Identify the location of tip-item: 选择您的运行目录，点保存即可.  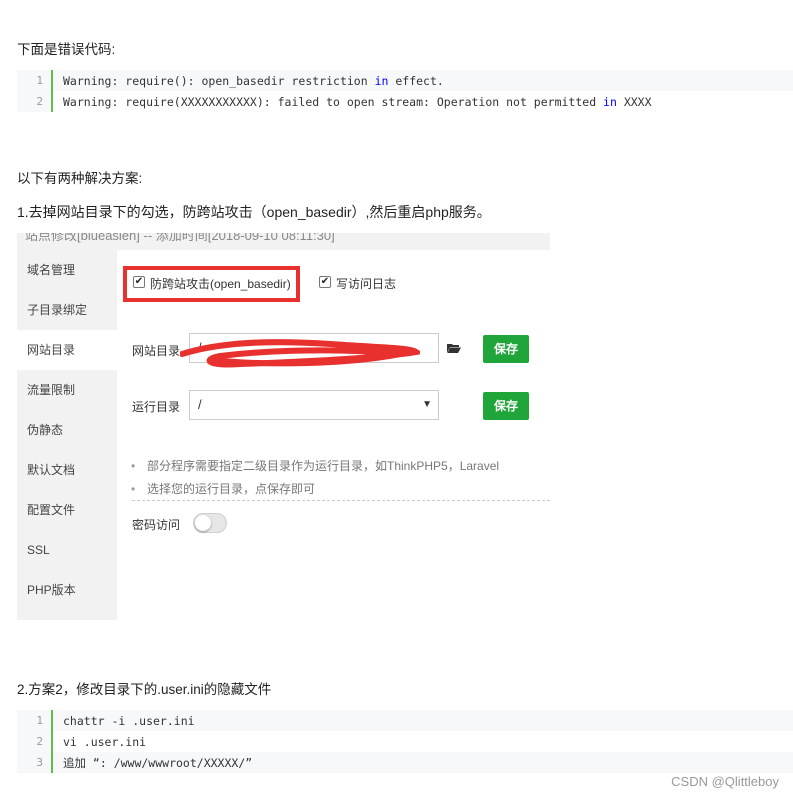
(341, 489).